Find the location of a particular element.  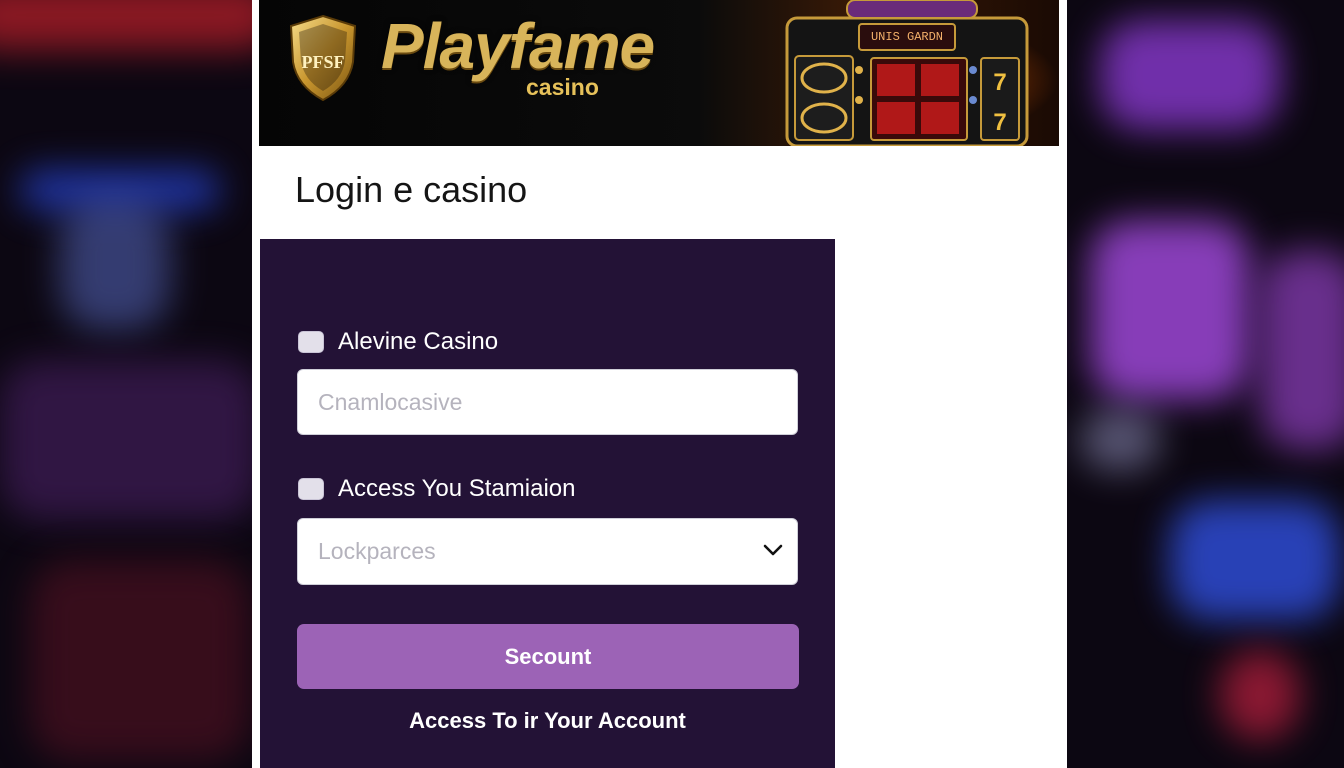

submit-button: Secount is located at coordinates (548, 656).